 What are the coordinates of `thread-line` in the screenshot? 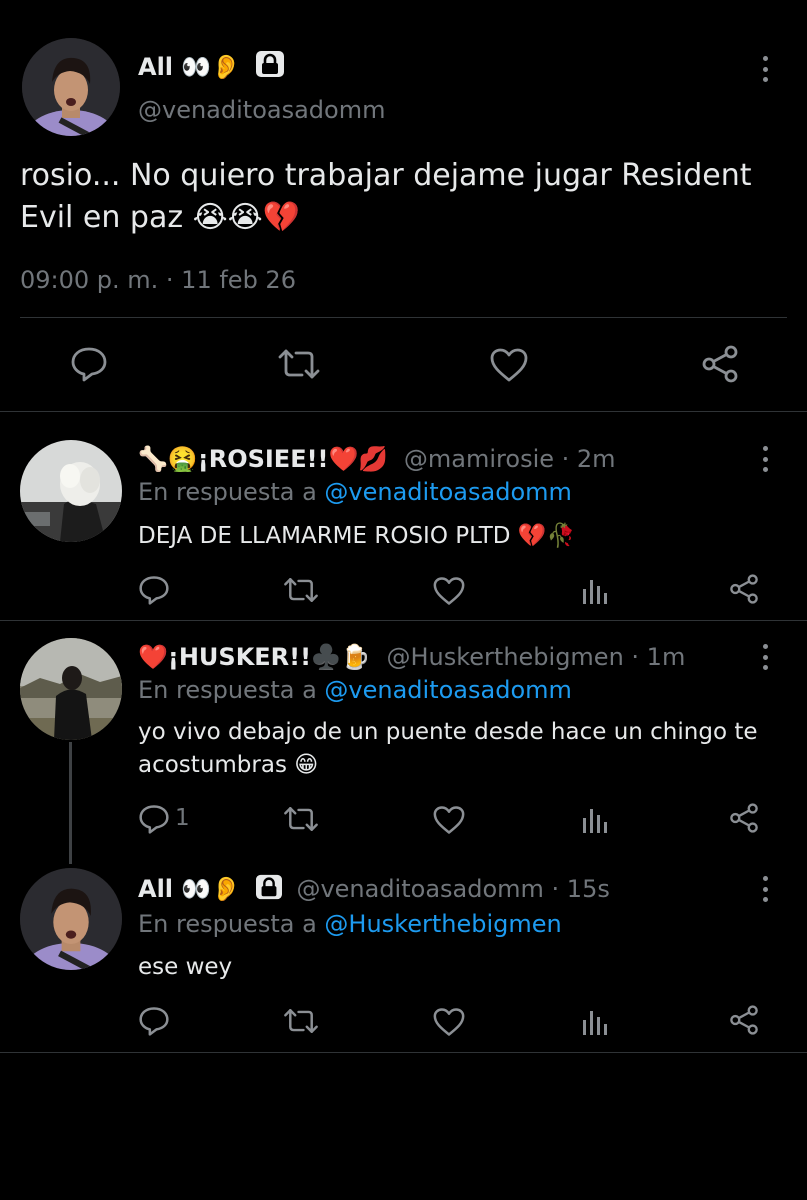 It's located at (70, 803).